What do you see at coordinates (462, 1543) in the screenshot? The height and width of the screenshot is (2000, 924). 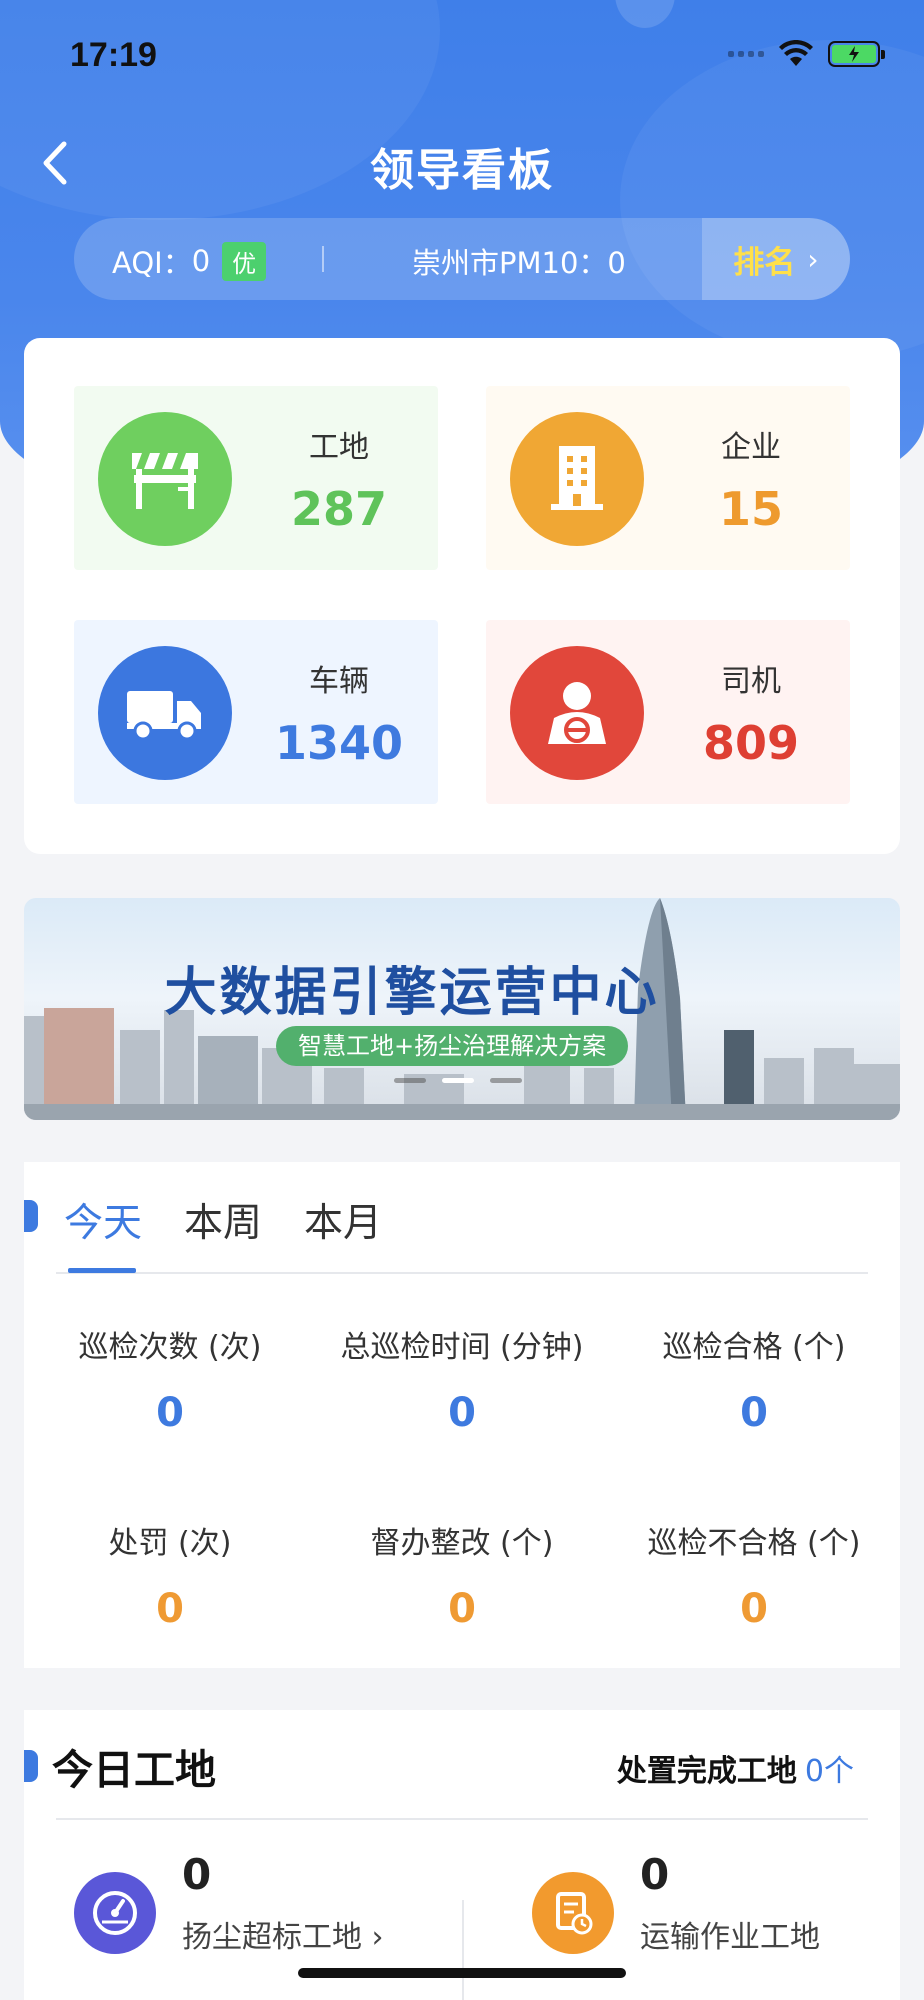 I see `metric-label: 督办整改 (个)` at bounding box center [462, 1543].